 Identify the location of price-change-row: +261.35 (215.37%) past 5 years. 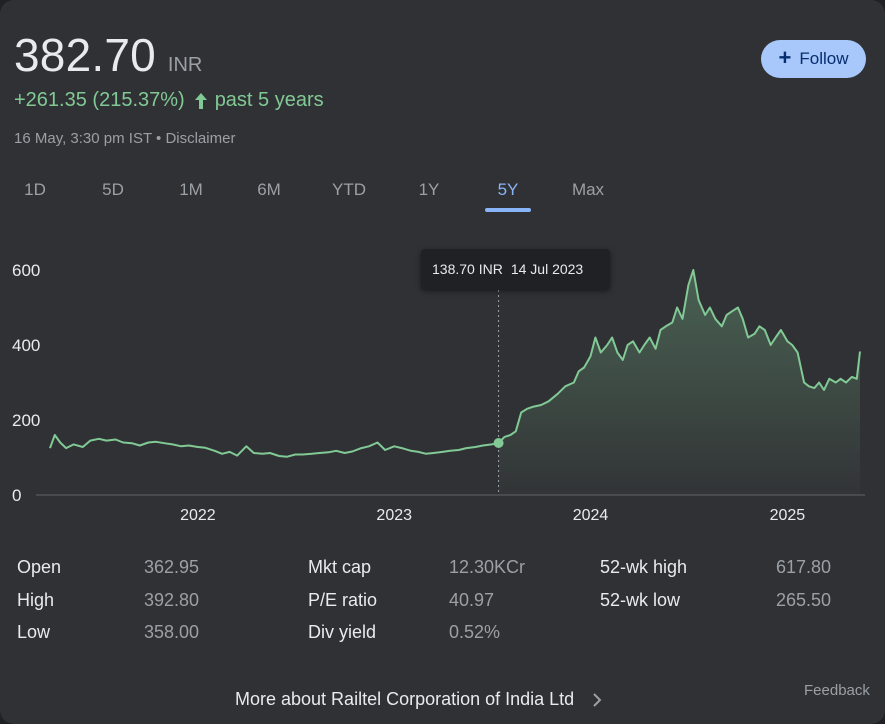
(169, 100).